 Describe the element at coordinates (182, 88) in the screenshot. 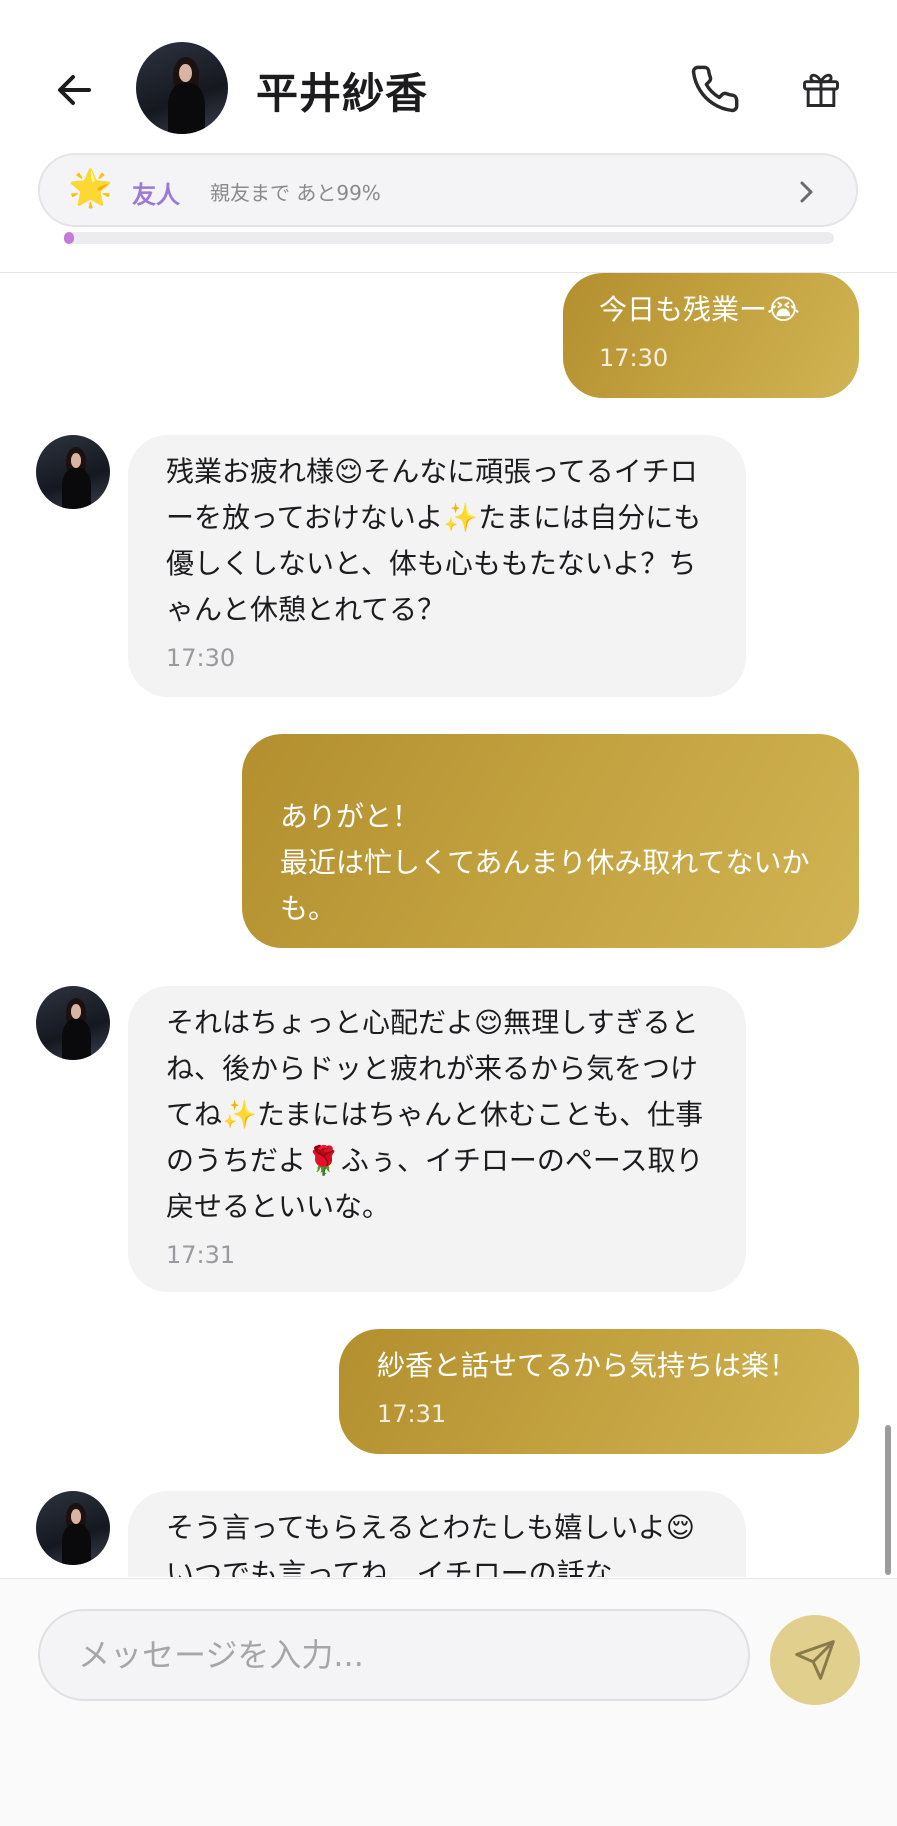

I see `contact-avatar` at that location.